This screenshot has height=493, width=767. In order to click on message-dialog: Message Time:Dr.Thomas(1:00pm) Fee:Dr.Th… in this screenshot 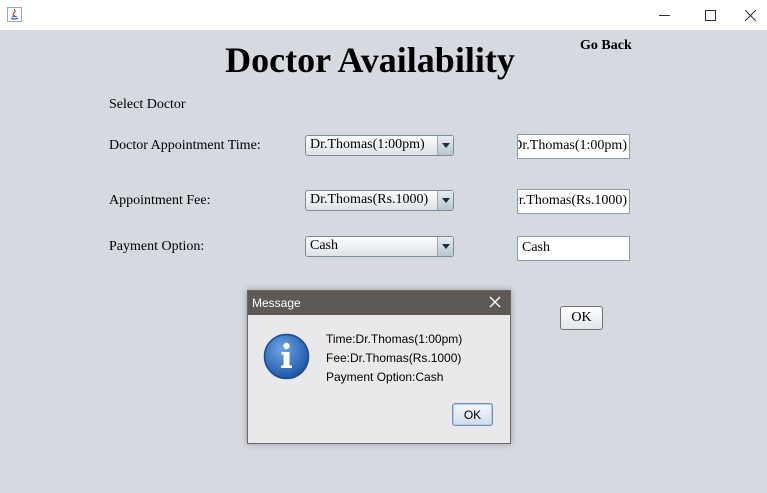, I will do `click(379, 367)`.